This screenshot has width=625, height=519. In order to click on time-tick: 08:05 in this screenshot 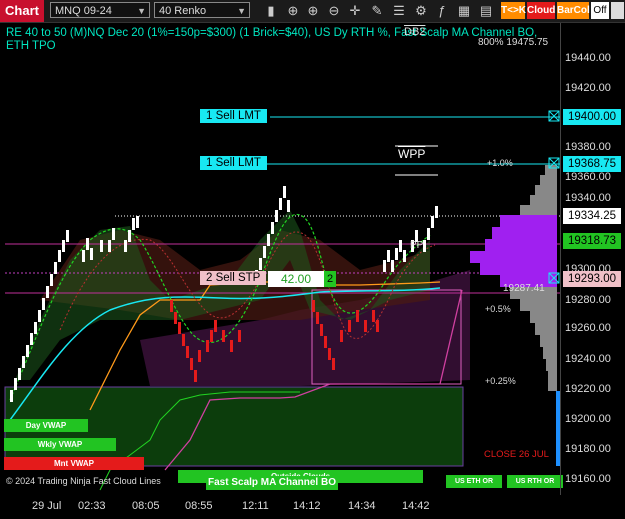, I will do `click(146, 506)`.